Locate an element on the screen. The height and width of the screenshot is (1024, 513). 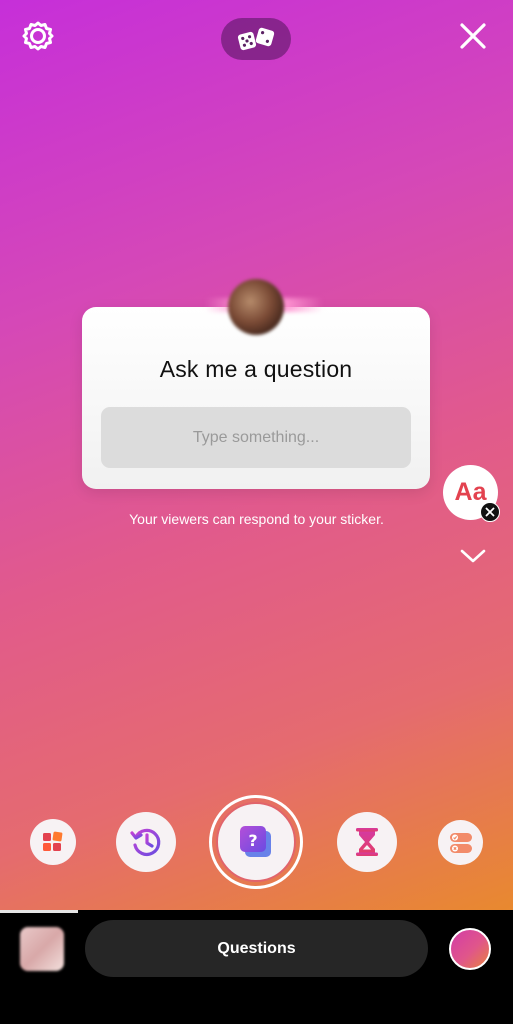
carousel-item-countdown is located at coordinates (367, 842).